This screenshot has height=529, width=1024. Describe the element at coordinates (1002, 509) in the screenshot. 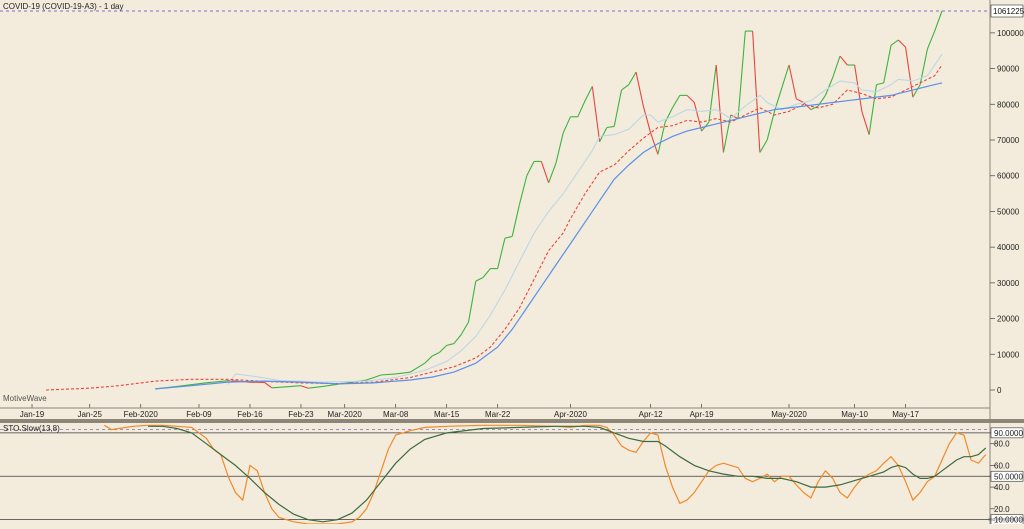

I see `sto-tick-label: 20.0` at that location.